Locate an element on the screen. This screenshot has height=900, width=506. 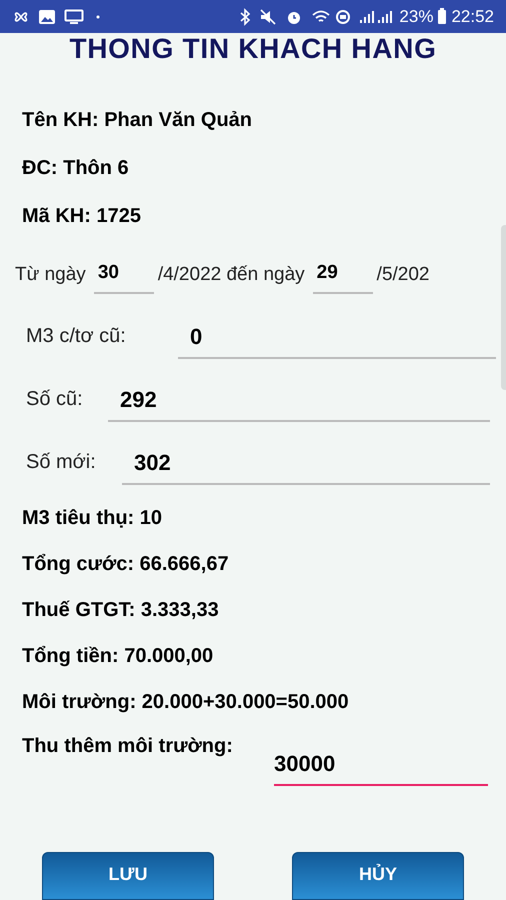
bluetooth-icon is located at coordinates (245, 17).